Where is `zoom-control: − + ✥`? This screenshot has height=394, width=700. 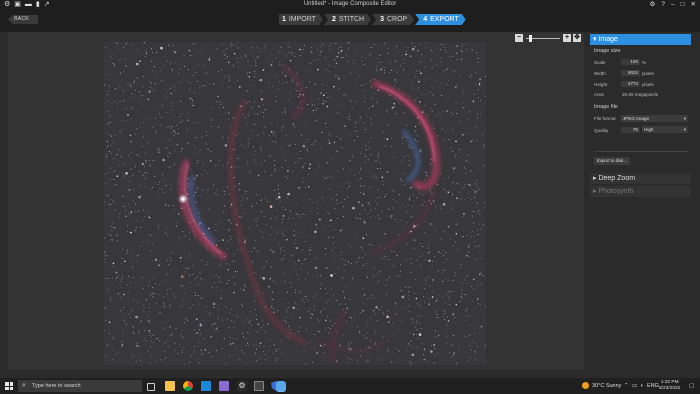 zoom-control: − + ✥ is located at coordinates (549, 38).